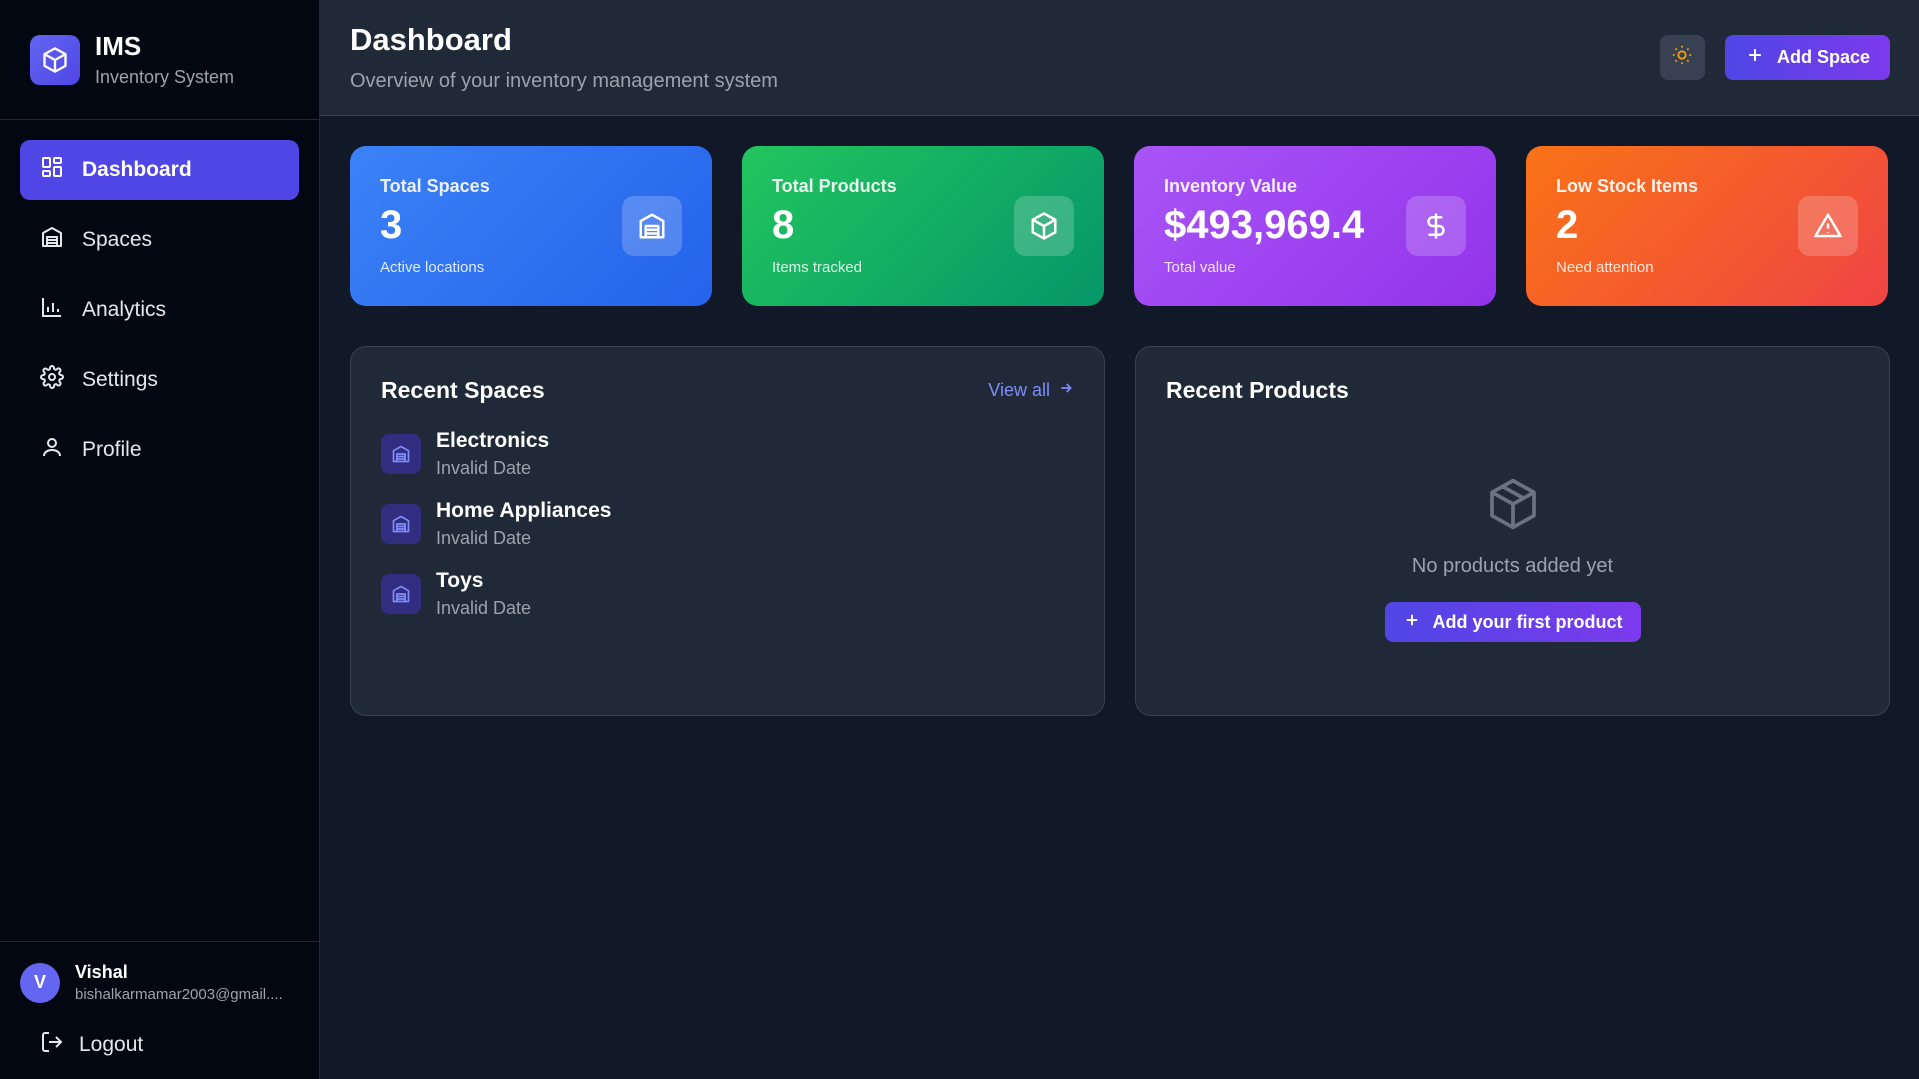 This screenshot has height=1079, width=1919. What do you see at coordinates (117, 239) in the screenshot?
I see `sidebar-item-label: Spaces` at bounding box center [117, 239].